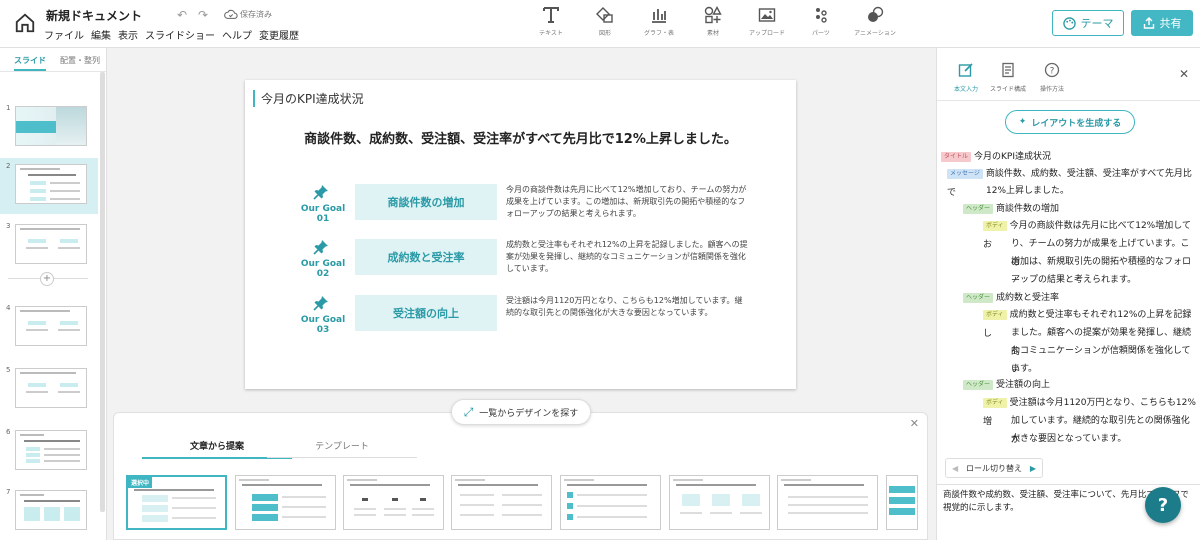 The width and height of the screenshot is (1200, 540). What do you see at coordinates (237, 34) in the screenshot?
I see `menu-help: ヘルプ` at bounding box center [237, 34].